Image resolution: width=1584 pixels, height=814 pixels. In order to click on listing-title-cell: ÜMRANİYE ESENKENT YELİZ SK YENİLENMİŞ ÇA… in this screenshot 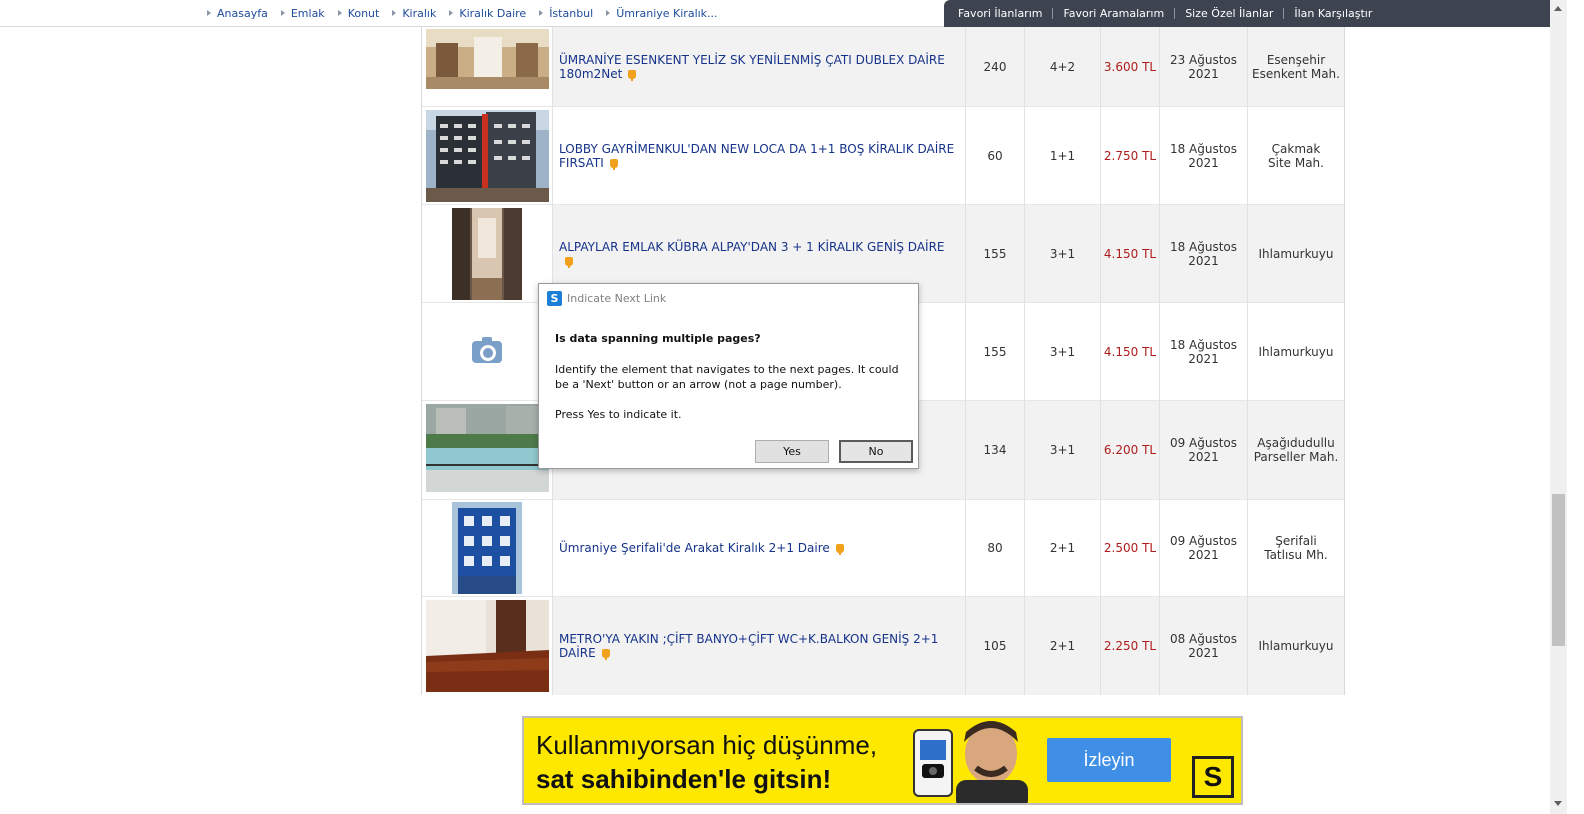, I will do `click(759, 66)`.